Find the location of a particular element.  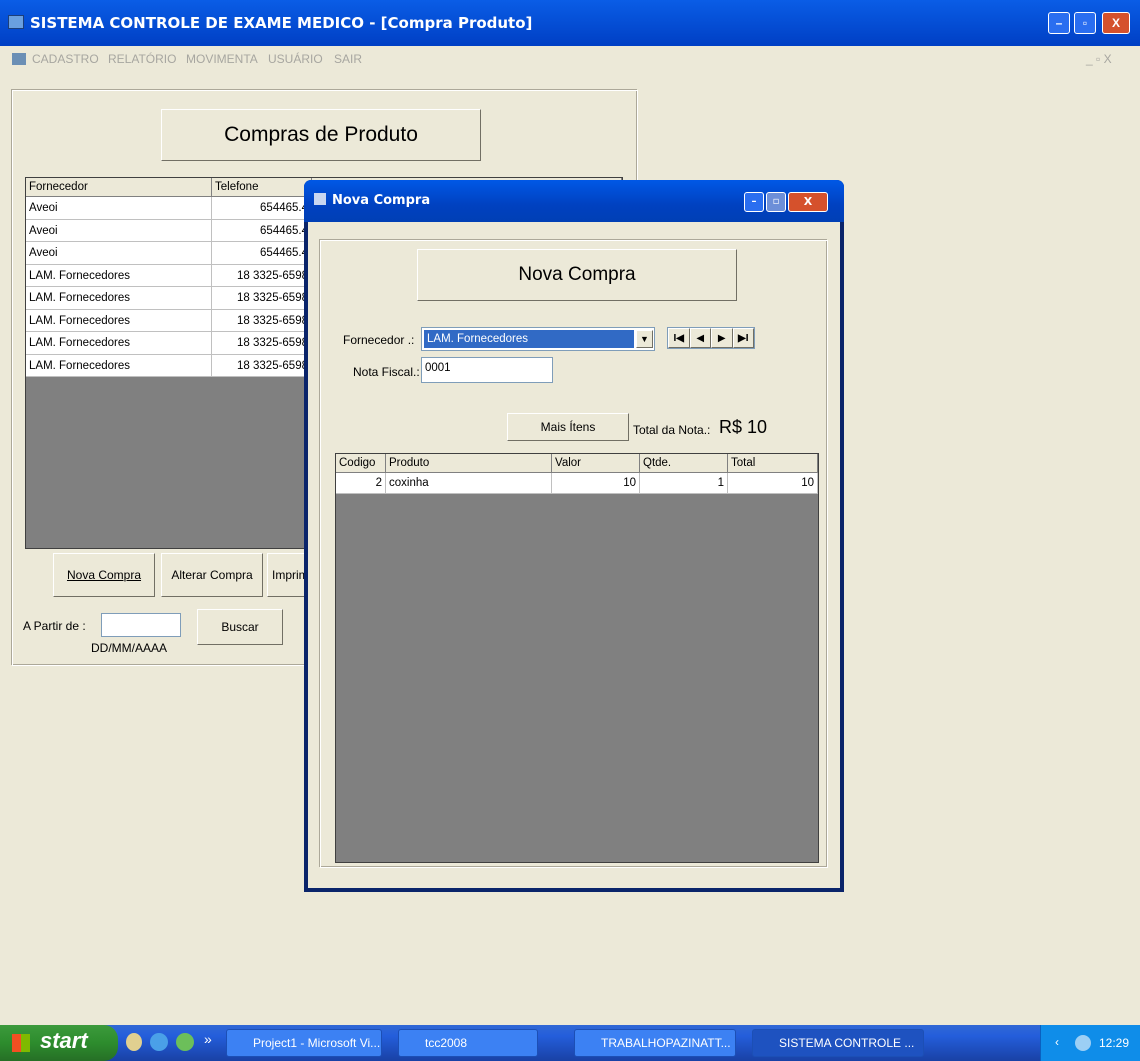

record-navigator: I◀ ◀ ▶ ▶I is located at coordinates (711, 338).